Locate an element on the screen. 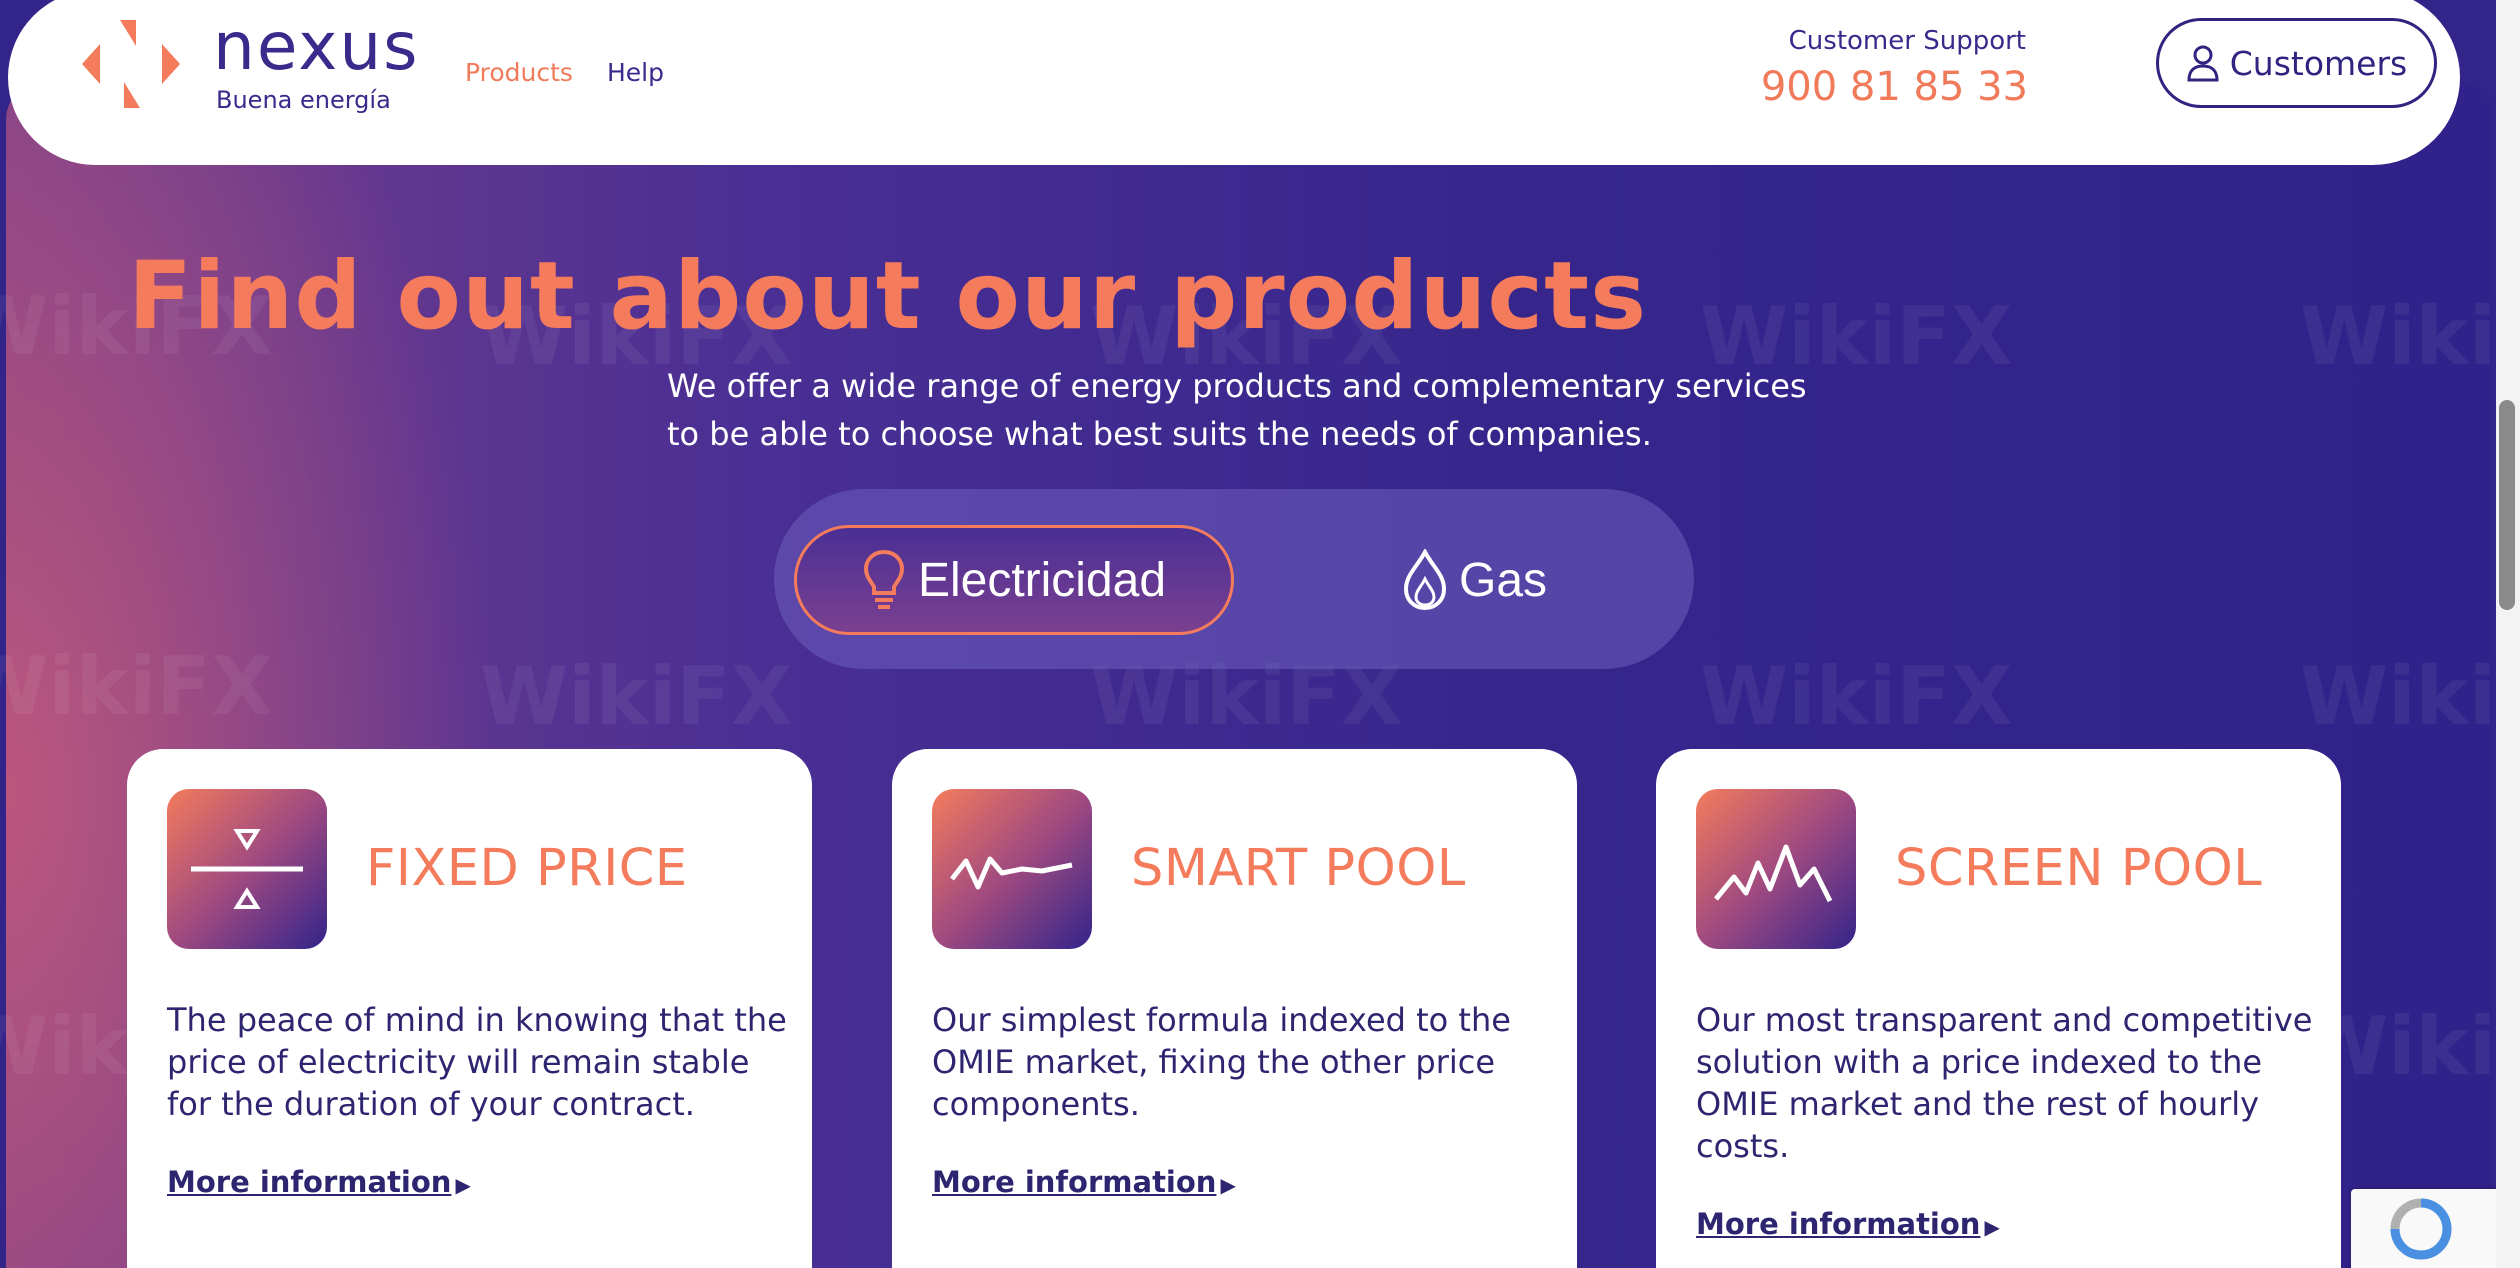 This screenshot has height=1268, width=2520. energy-type-toggle: Electricidad Gas is located at coordinates (1234, 579).